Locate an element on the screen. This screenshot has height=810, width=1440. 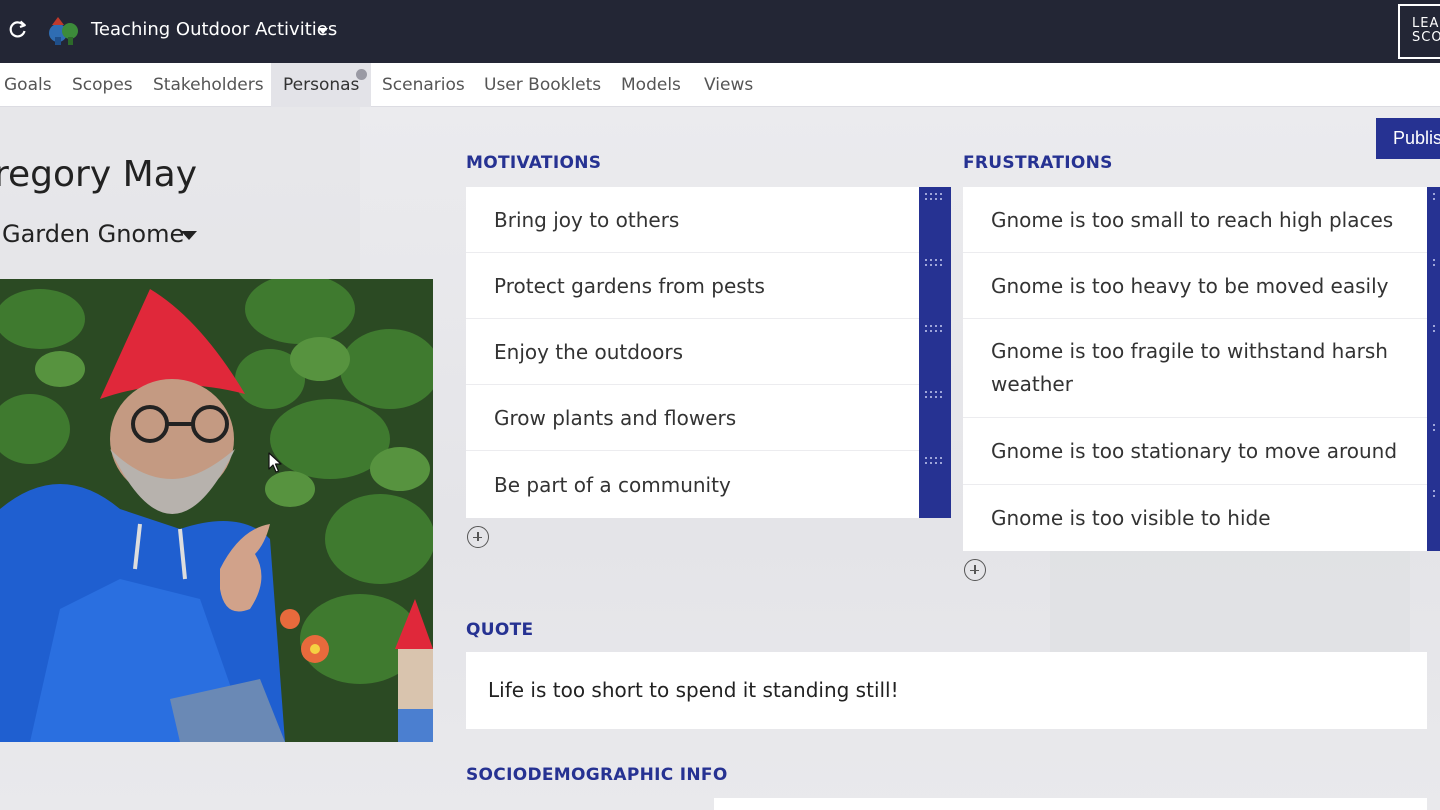
persona-name: regory May is located at coordinates (98, 174).